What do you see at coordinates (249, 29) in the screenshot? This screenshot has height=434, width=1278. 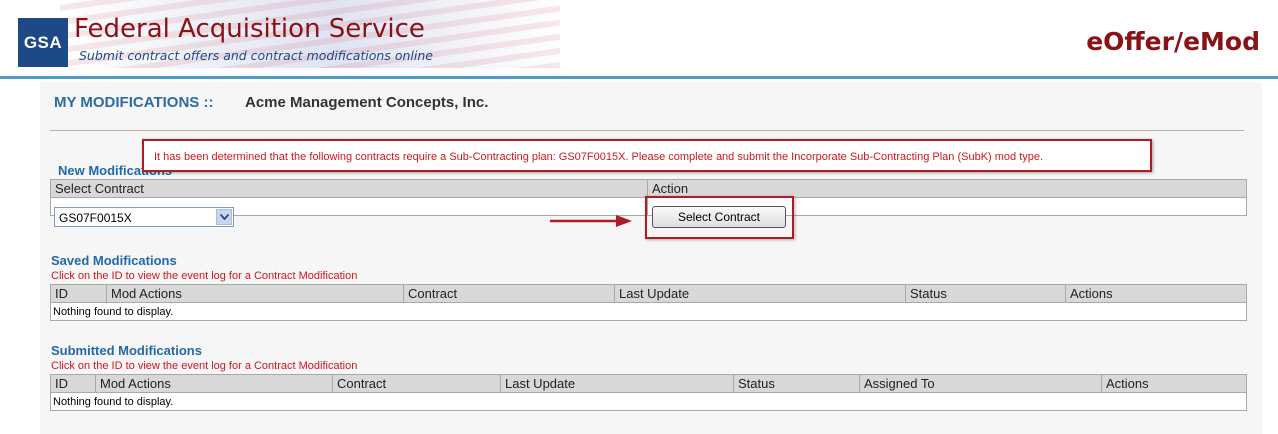 I see `agency-title: Federal Acquisition Service` at bounding box center [249, 29].